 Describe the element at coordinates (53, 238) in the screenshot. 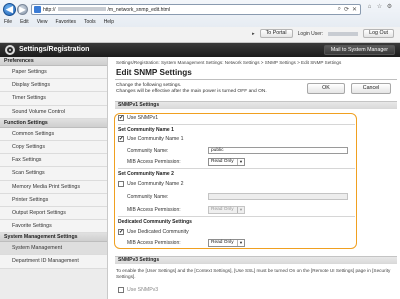

I see `sidebar-section-system-management: System Management Settings` at that location.